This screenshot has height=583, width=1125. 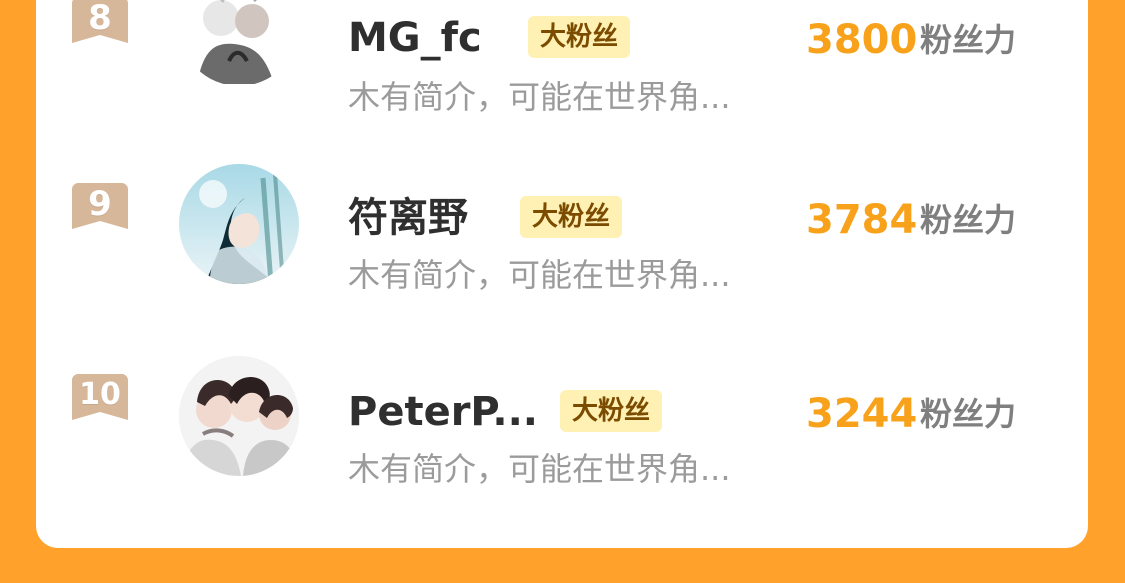 What do you see at coordinates (862, 414) in the screenshot?
I see `fan-power-value: 3244` at bounding box center [862, 414].